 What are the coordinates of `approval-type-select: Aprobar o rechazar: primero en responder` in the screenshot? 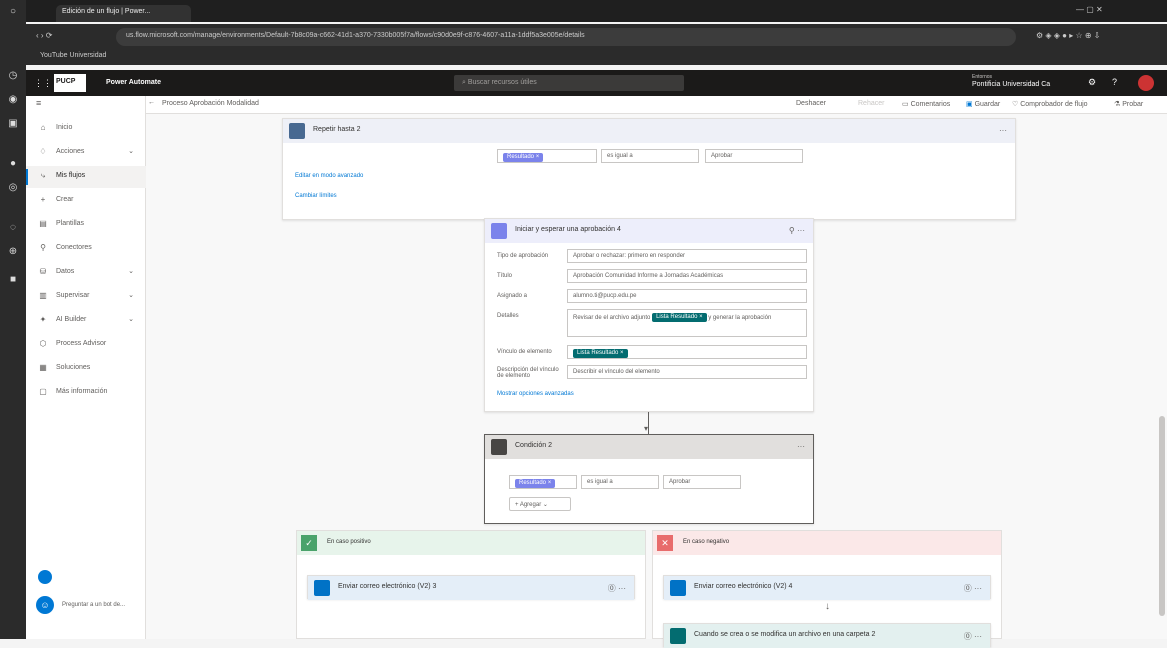 It's located at (687, 256).